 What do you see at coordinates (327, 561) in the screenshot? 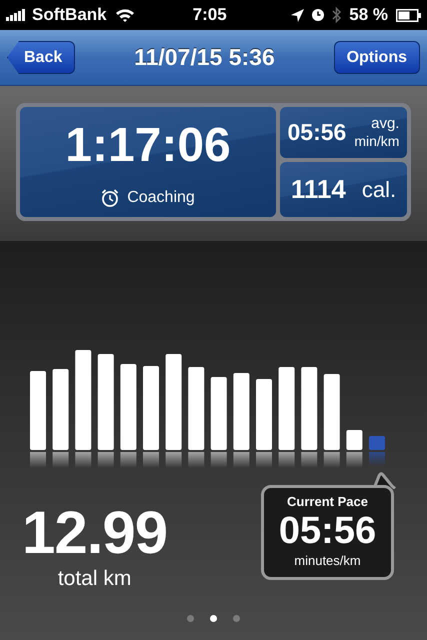
I see `current-pace-unit: minutes/km` at bounding box center [327, 561].